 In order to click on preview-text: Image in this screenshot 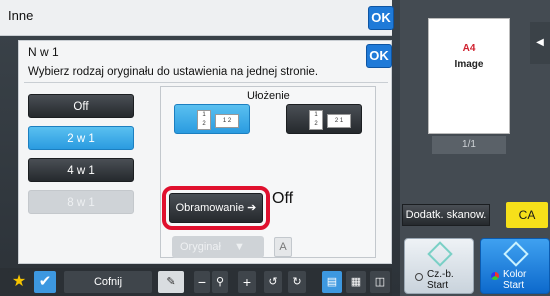, I will do `click(469, 64)`.